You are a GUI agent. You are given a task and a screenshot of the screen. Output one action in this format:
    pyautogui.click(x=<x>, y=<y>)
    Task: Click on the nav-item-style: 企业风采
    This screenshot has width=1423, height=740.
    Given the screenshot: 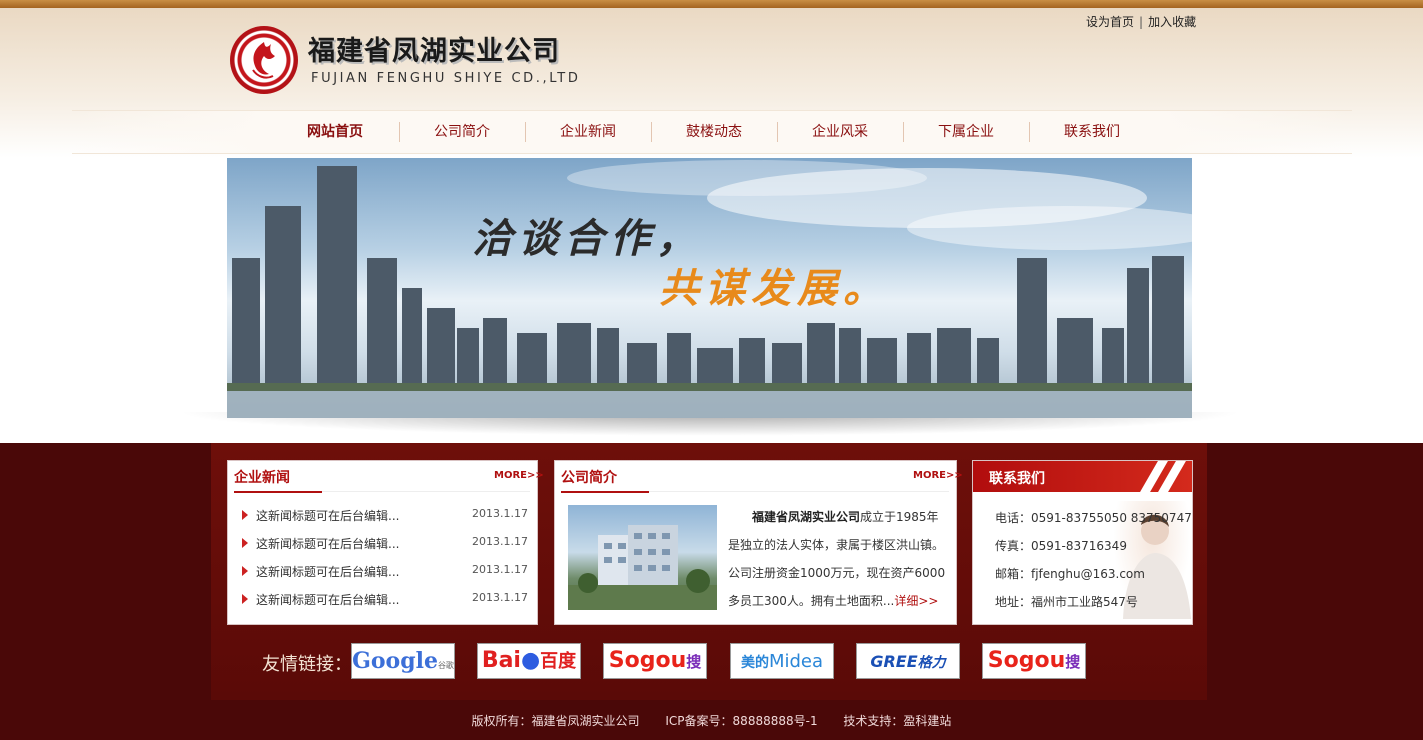 What is the action you would take?
    pyautogui.click(x=840, y=132)
    